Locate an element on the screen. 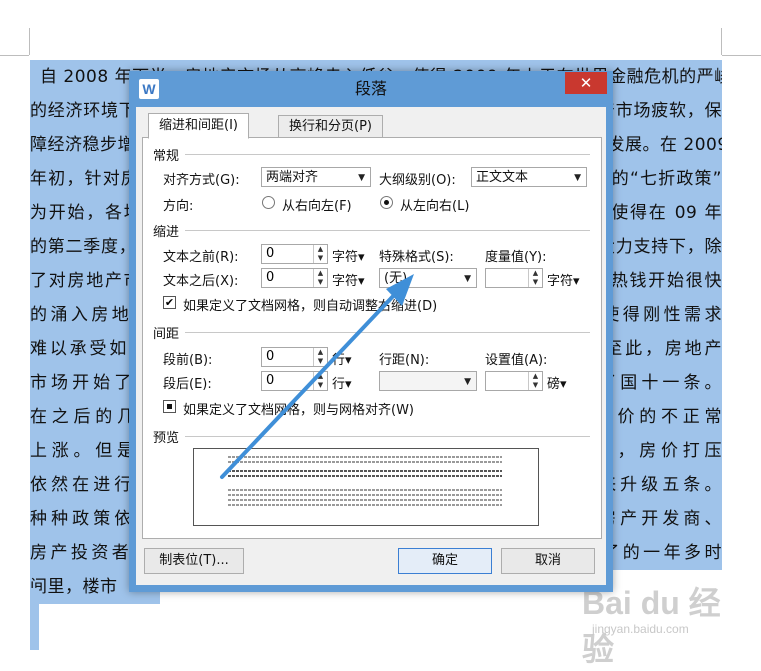  alignment-dropdown: 两端对齐 ▼ is located at coordinates (316, 177).